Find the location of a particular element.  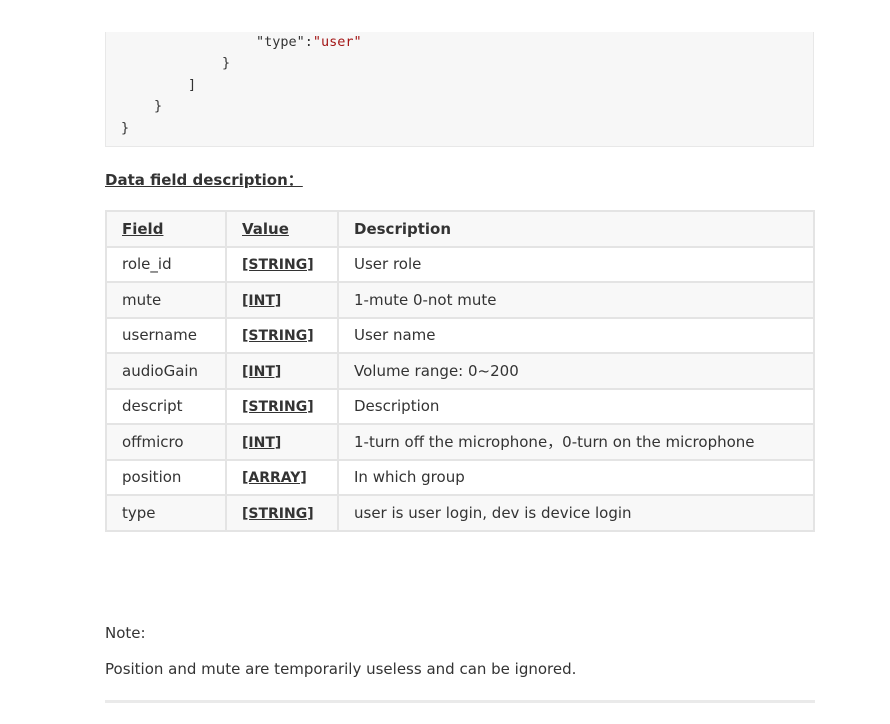

section-title: Data field description： is located at coordinates (204, 180).